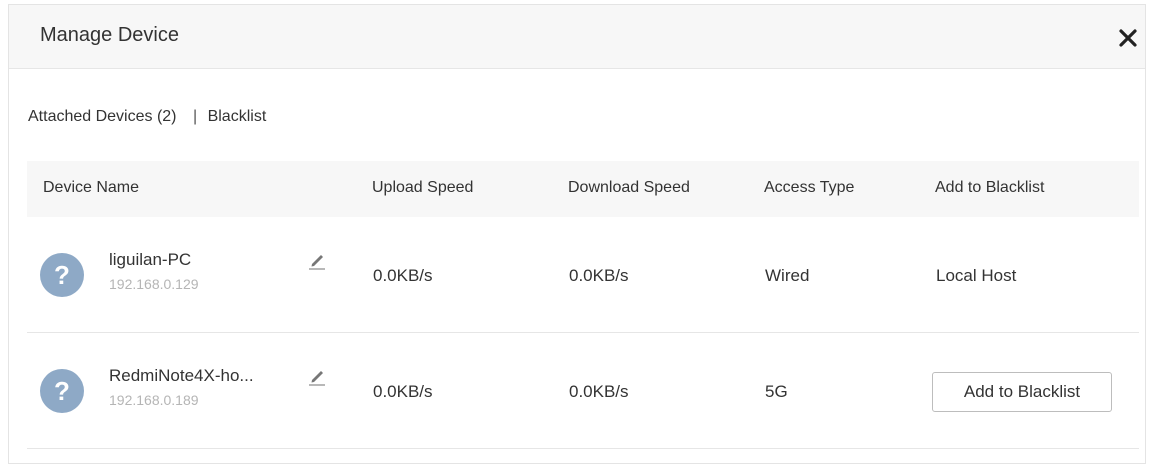  I want to click on device-tabs: Attached Devices (2) | Blacklist, so click(147, 117).